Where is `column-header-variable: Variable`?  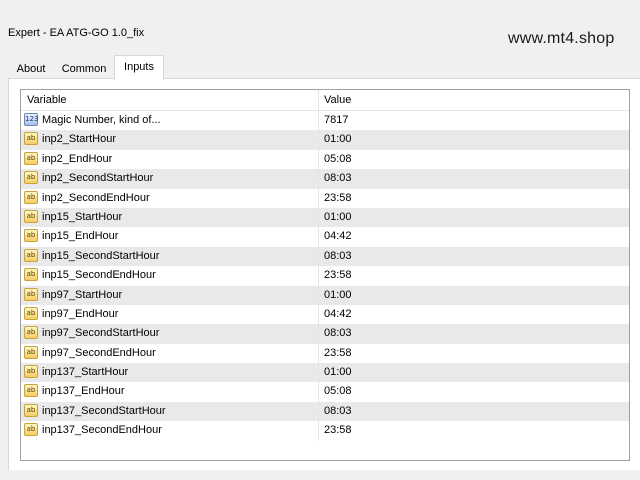 column-header-variable: Variable is located at coordinates (47, 100).